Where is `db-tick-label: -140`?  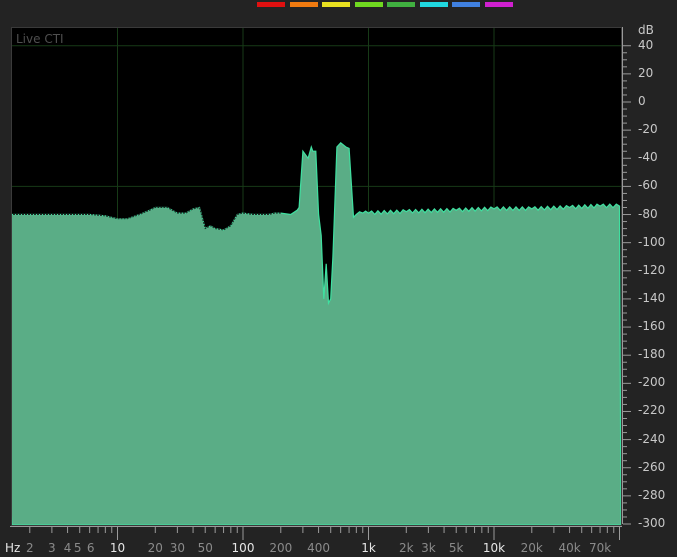
db-tick-label: -140 is located at coordinates (652, 297).